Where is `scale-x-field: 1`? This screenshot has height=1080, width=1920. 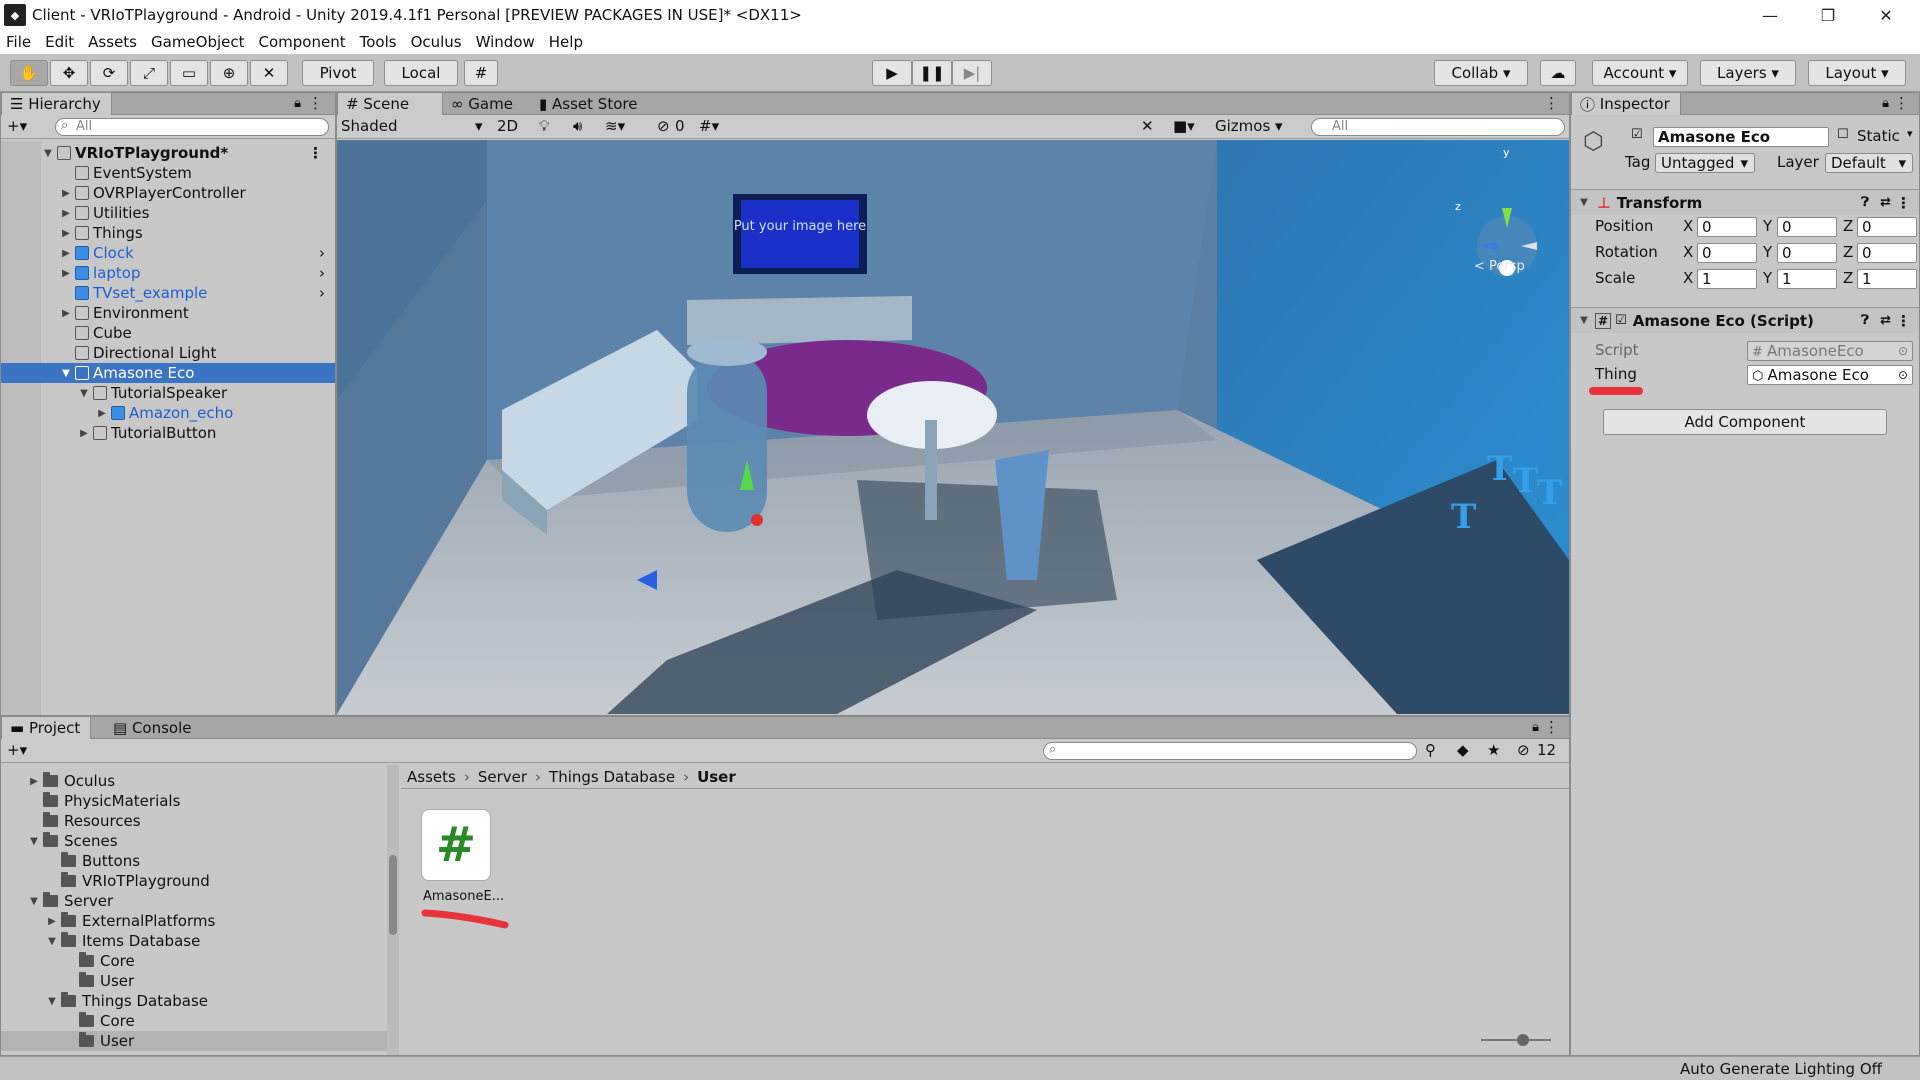
scale-x-field: 1 is located at coordinates (1727, 279).